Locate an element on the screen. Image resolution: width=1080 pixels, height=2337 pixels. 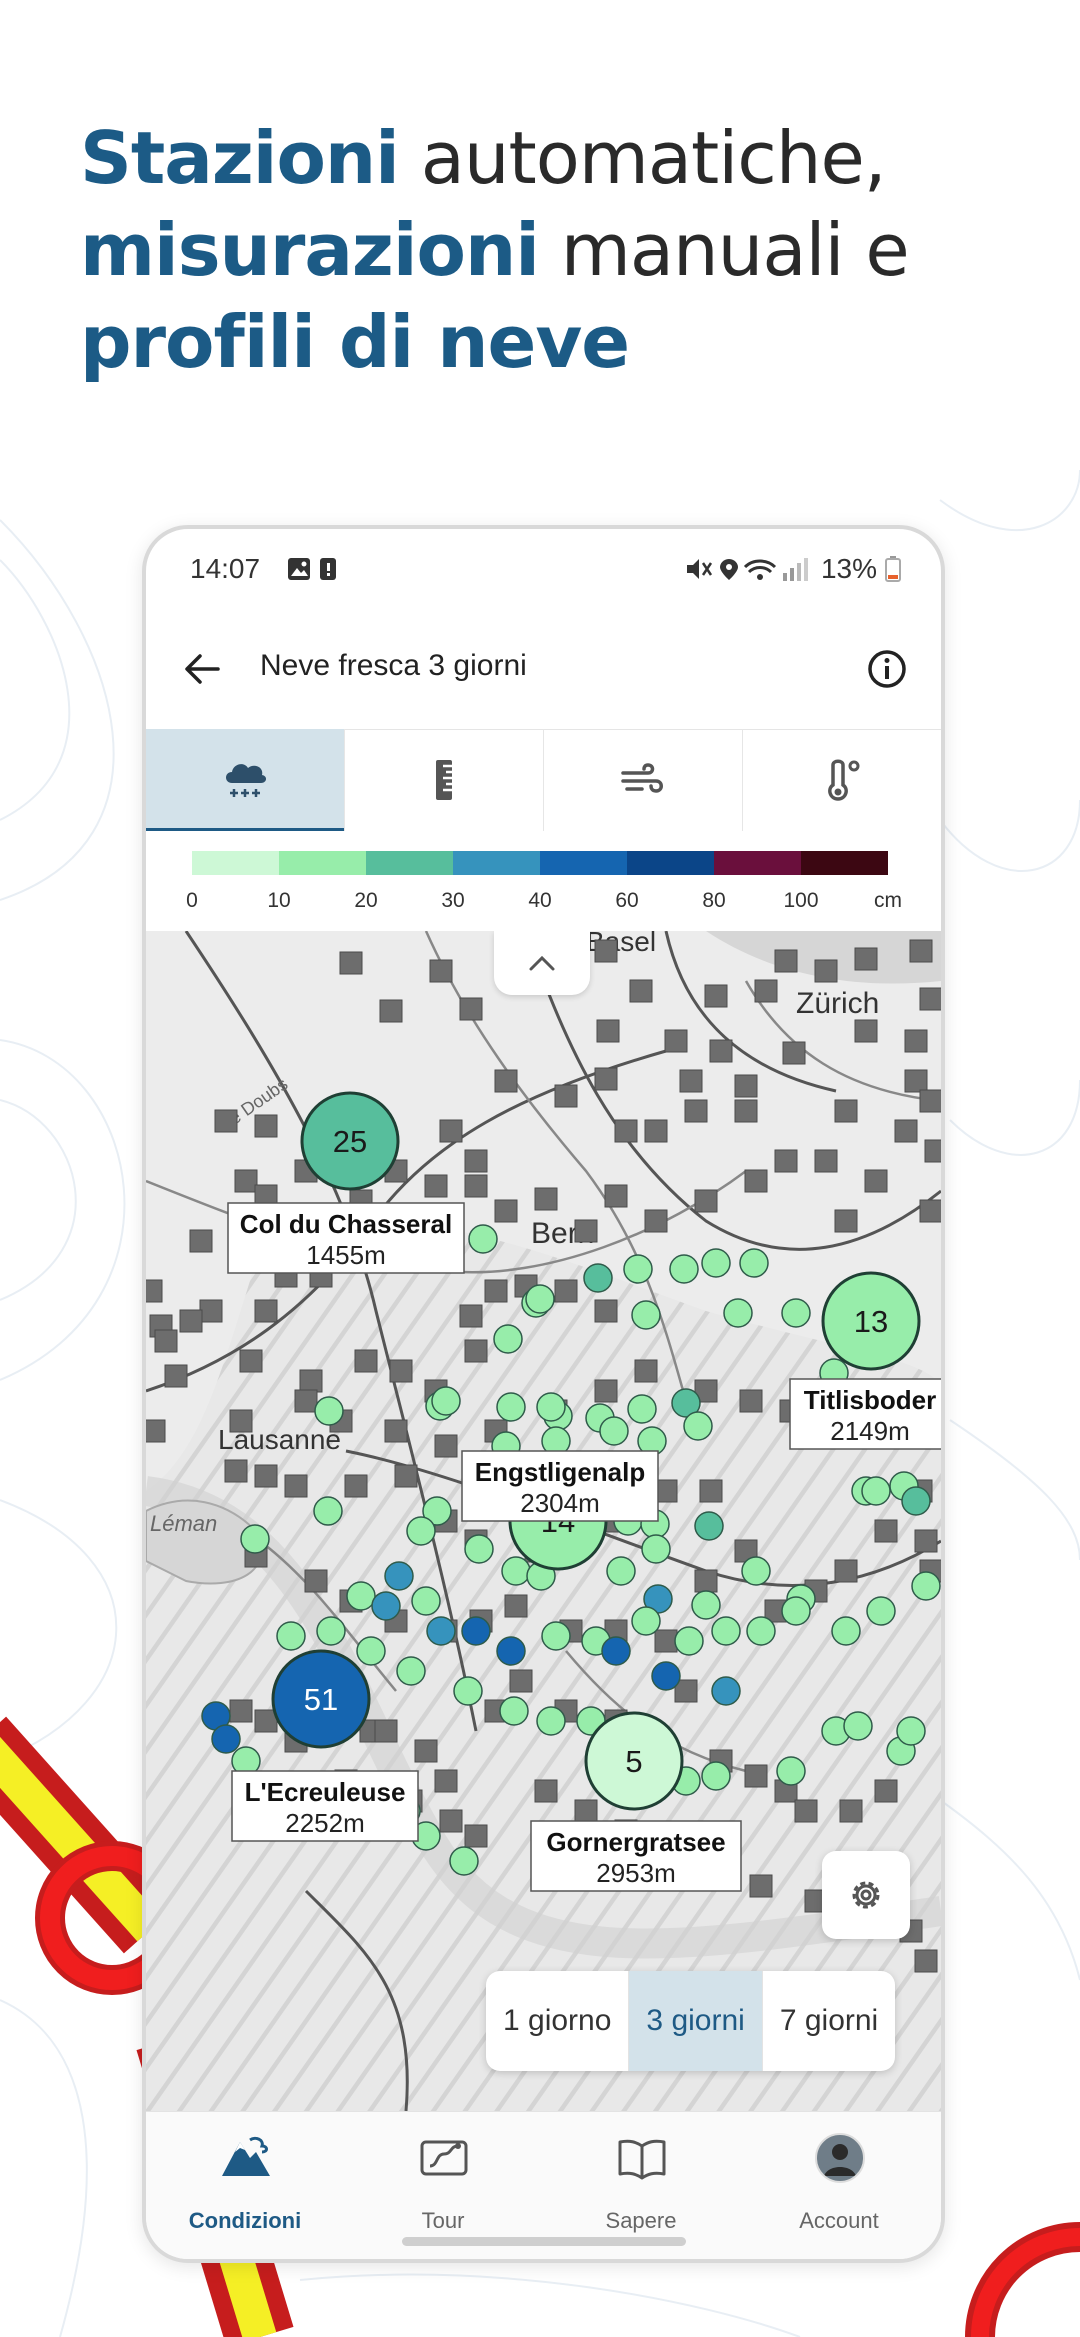
station-cluster: 13 is located at coordinates (871, 1321).